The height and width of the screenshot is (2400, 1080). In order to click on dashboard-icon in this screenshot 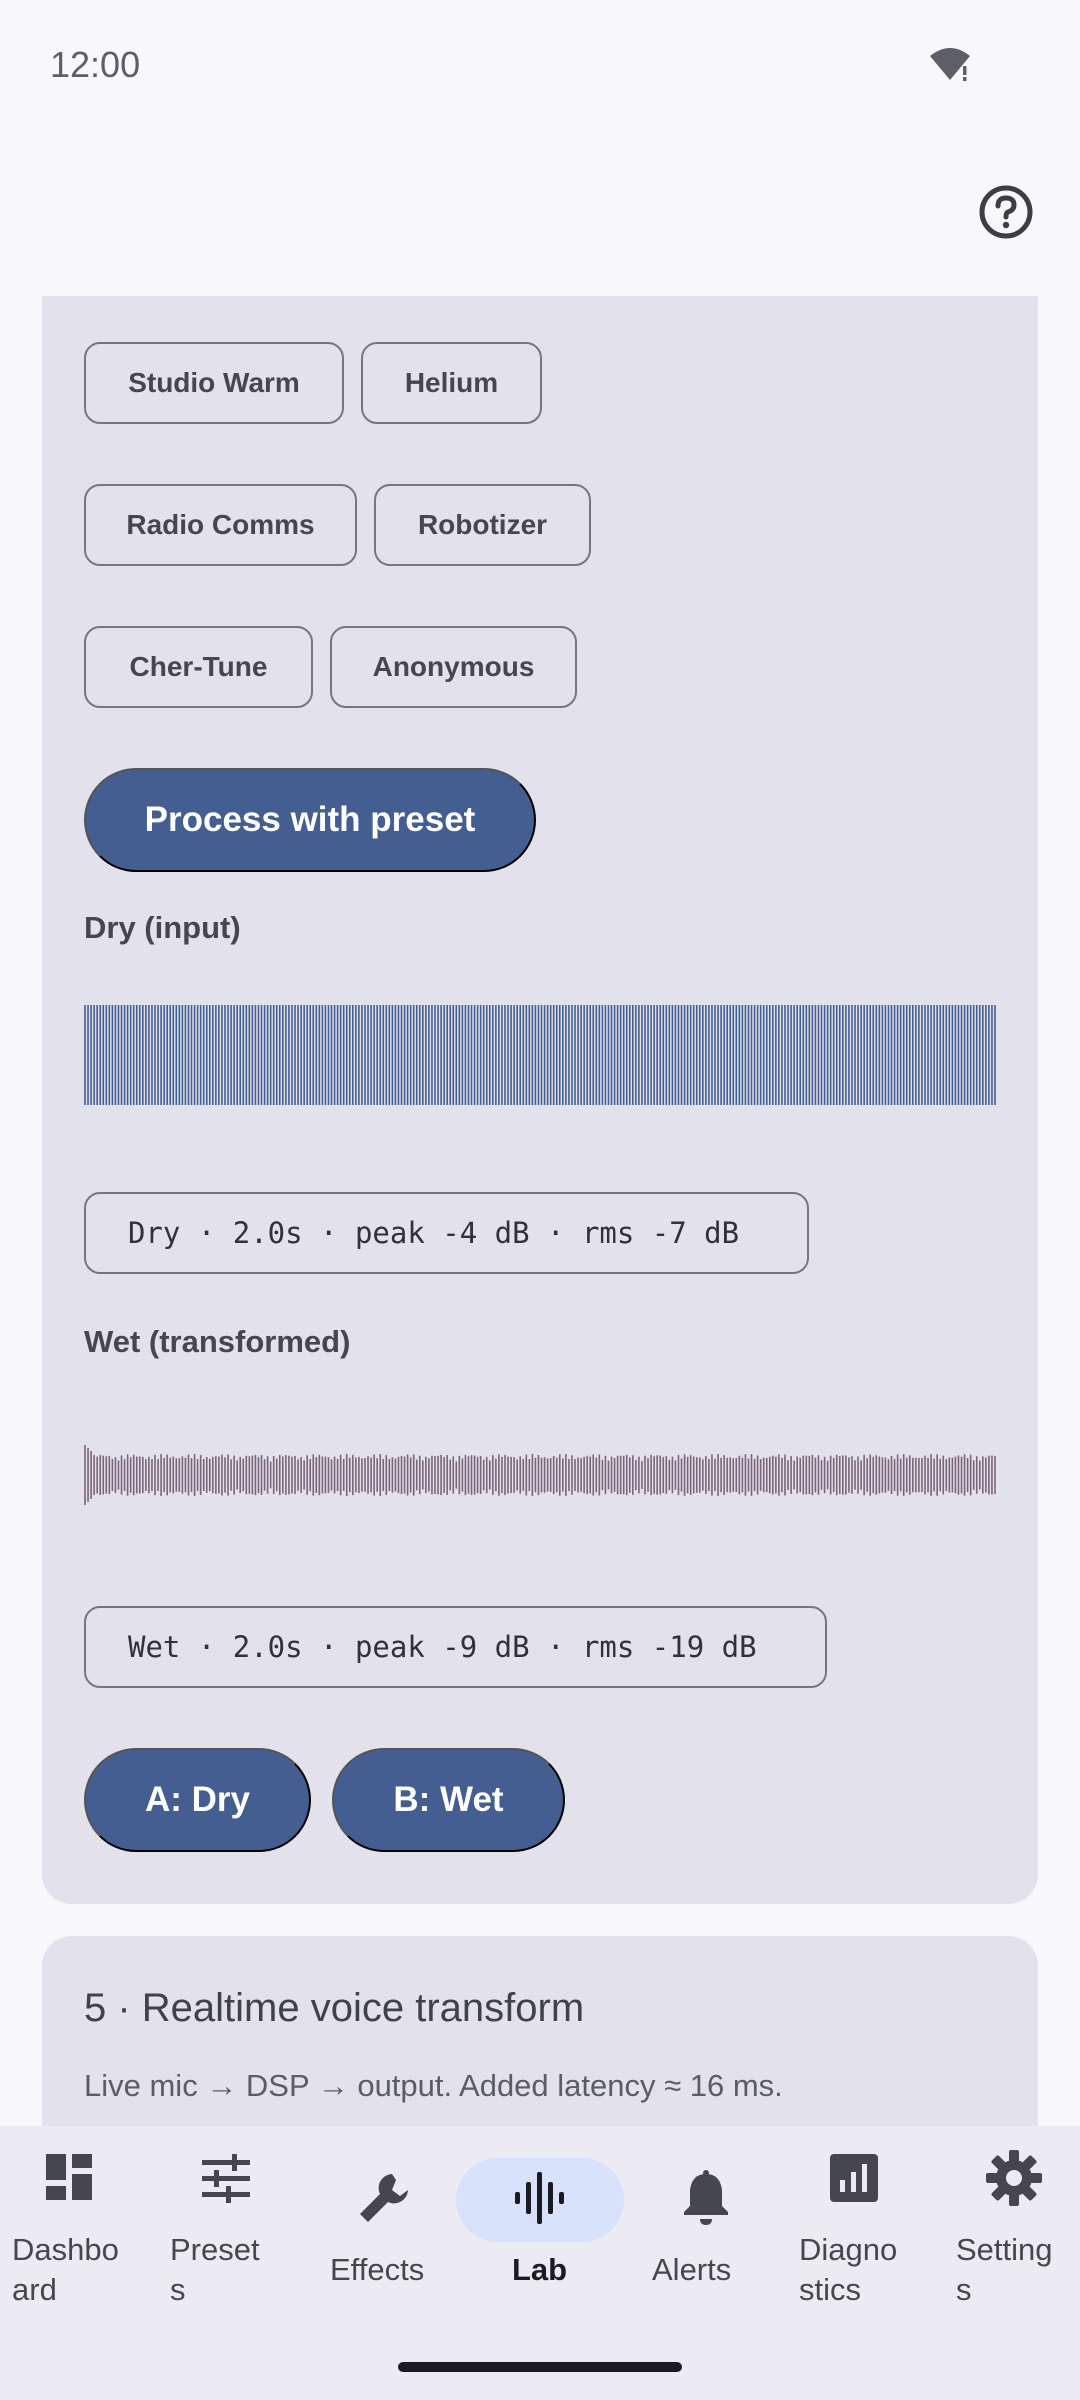, I will do `click(69, 2177)`.